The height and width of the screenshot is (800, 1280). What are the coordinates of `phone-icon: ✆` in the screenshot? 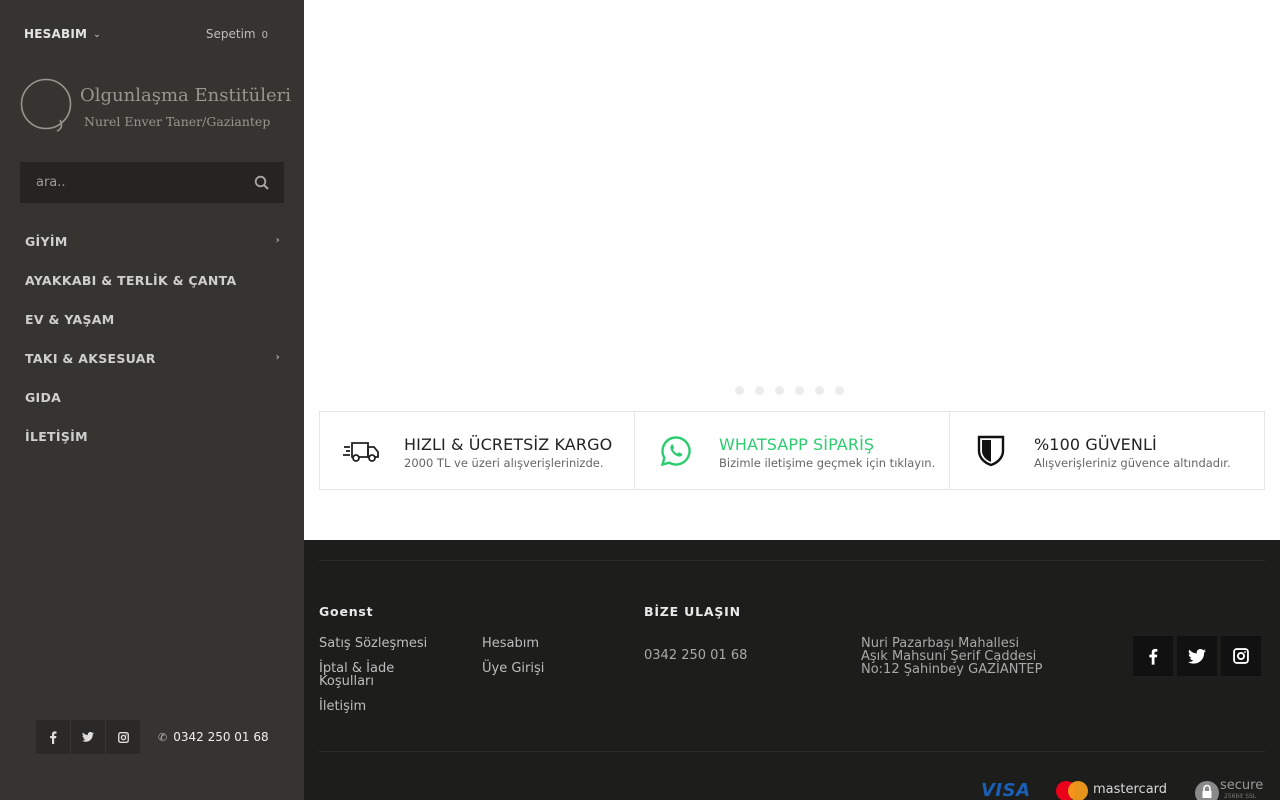 It's located at (163, 737).